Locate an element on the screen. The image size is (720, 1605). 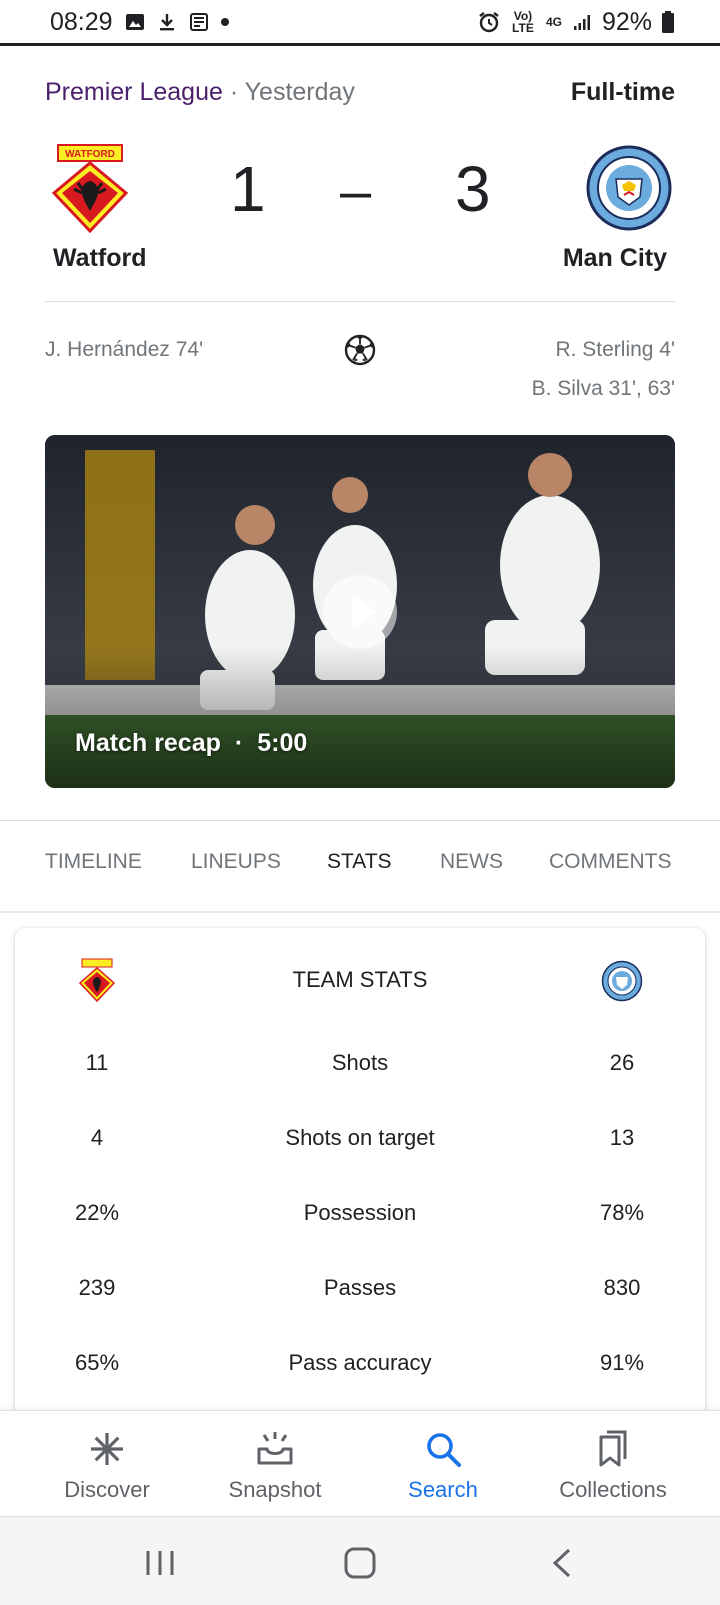
video-caption: Match recap · 5:00 is located at coordinates (191, 743).